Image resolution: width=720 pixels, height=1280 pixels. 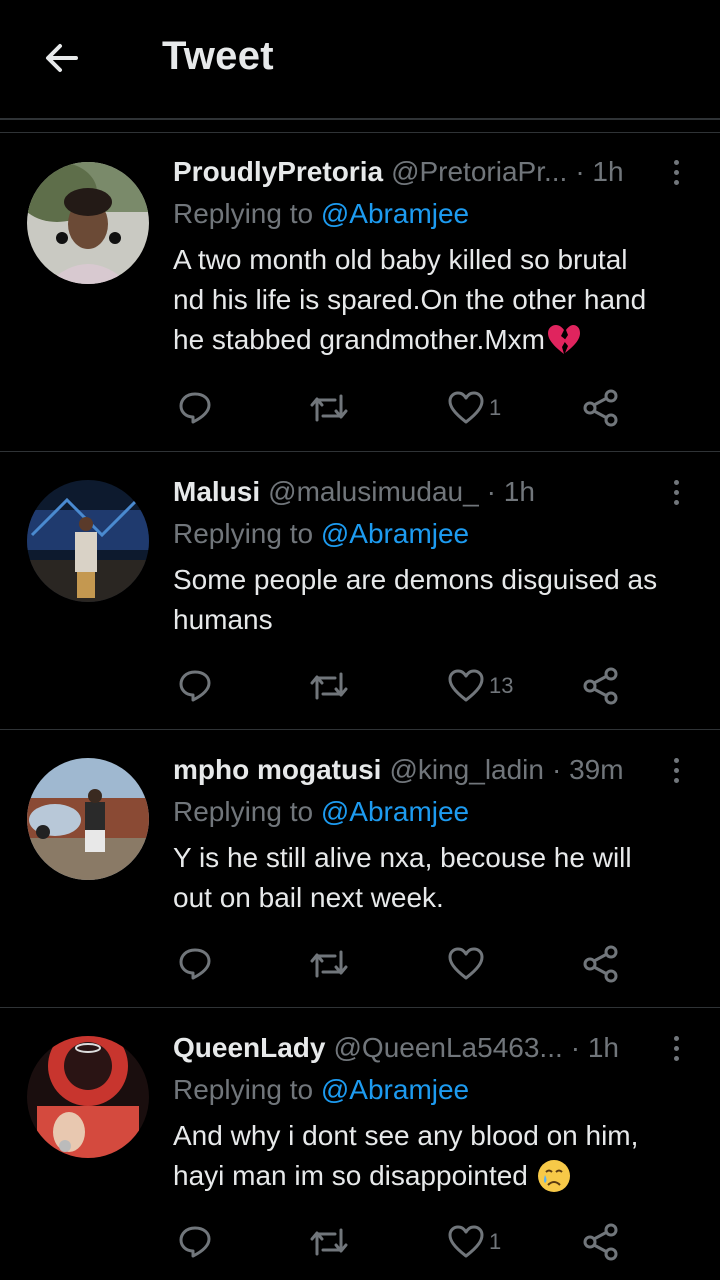 I want to click on tweet-header: QueenLady @QueenLa5463... · 1h, so click(x=433, y=1049).